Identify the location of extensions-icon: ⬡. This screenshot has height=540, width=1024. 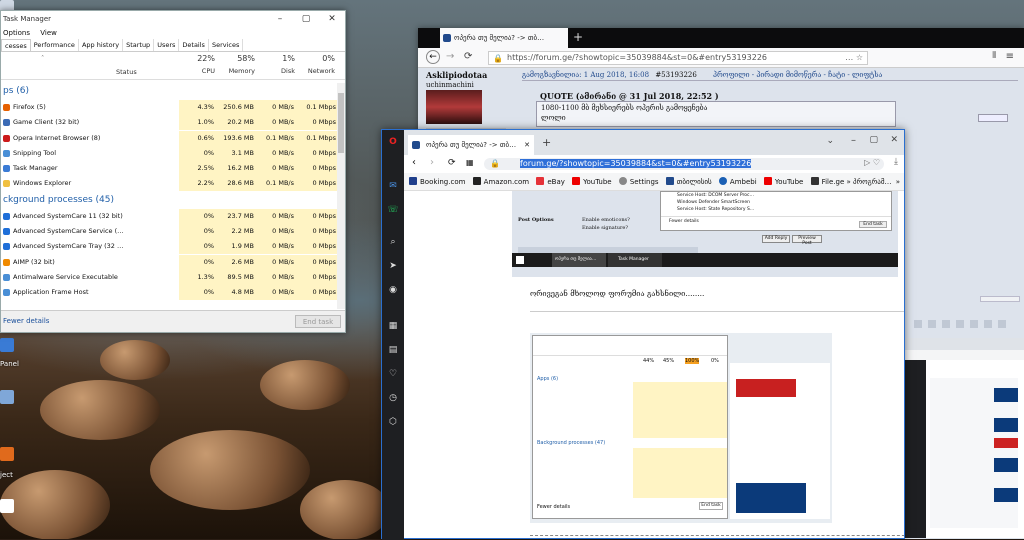
(393, 422).